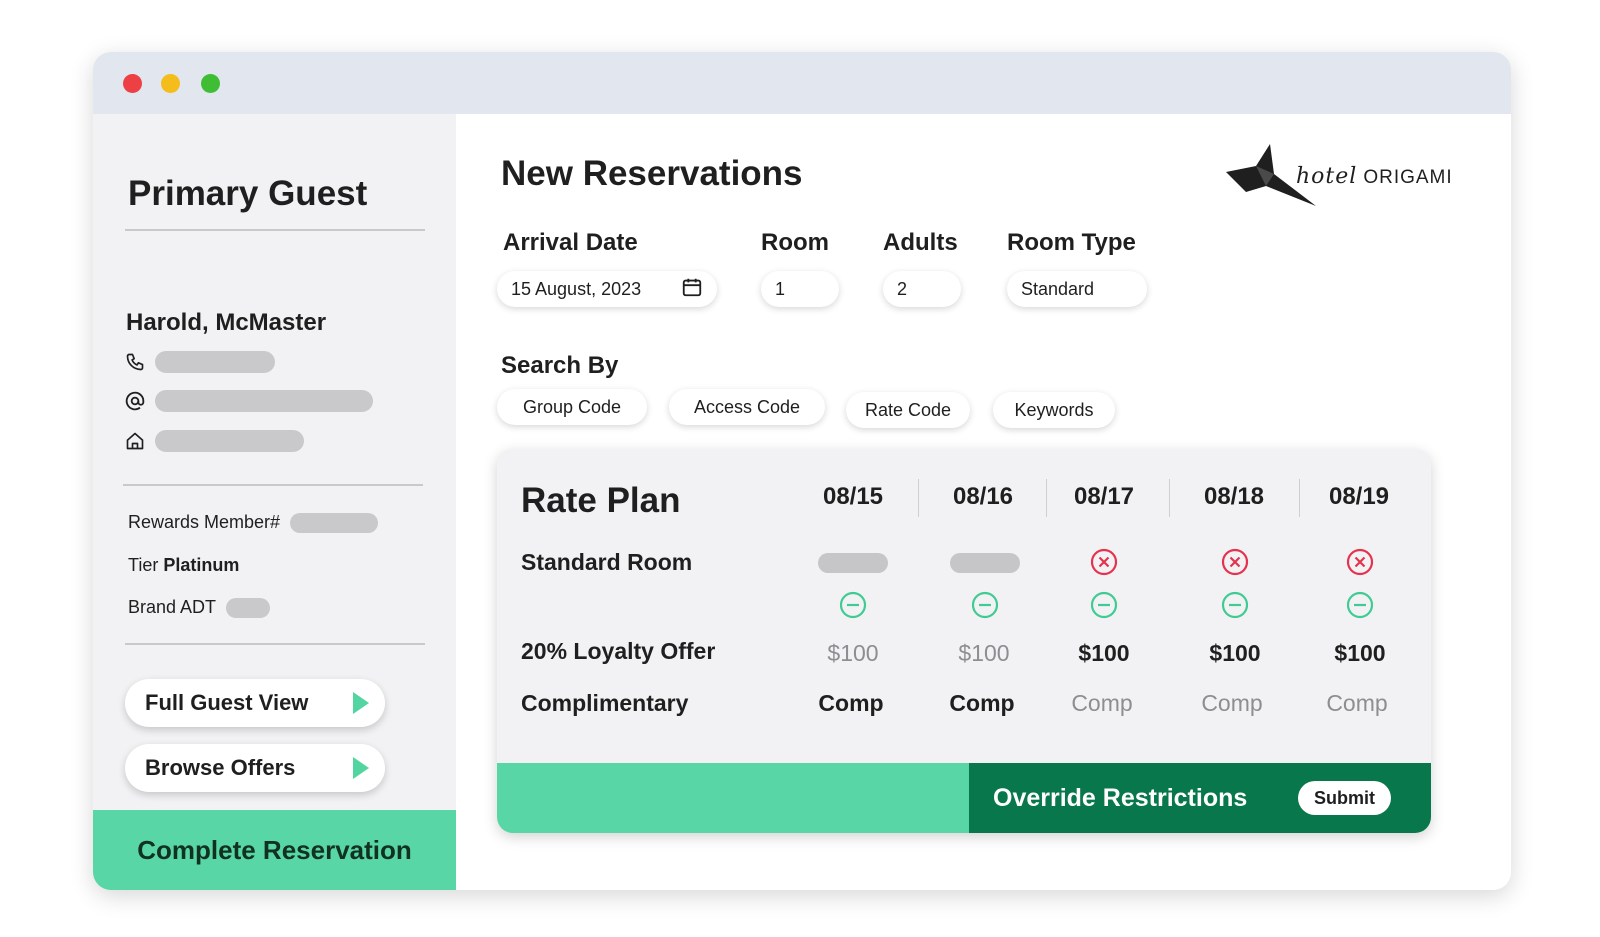 The width and height of the screenshot is (1600, 937). What do you see at coordinates (135, 441) in the screenshot?
I see `home-icon` at bounding box center [135, 441].